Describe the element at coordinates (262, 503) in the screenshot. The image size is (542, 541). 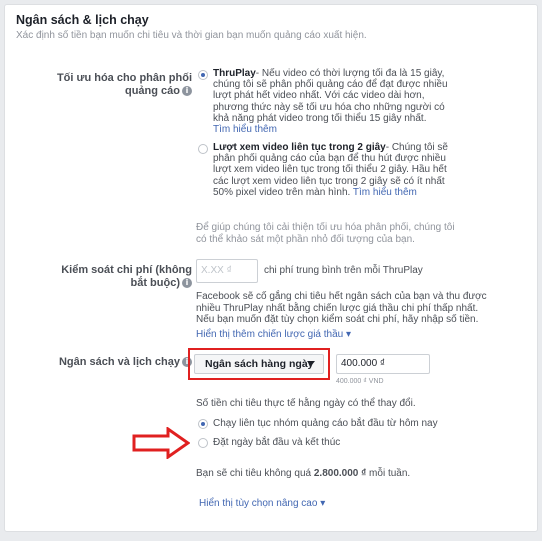
I see `show-advanced-options-link: Hiển thị tùy chọn nâng cao ▾` at that location.